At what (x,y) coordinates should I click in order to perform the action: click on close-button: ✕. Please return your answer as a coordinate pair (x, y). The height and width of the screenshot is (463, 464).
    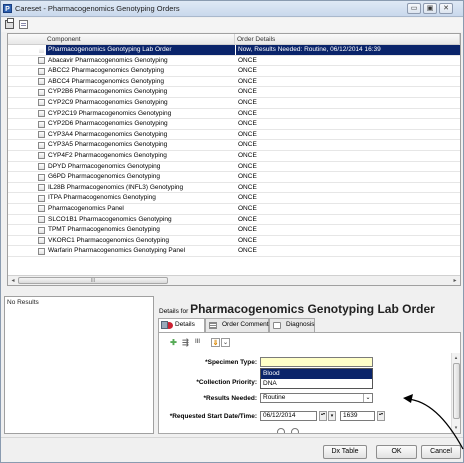
    Looking at the image, I should click on (446, 8).